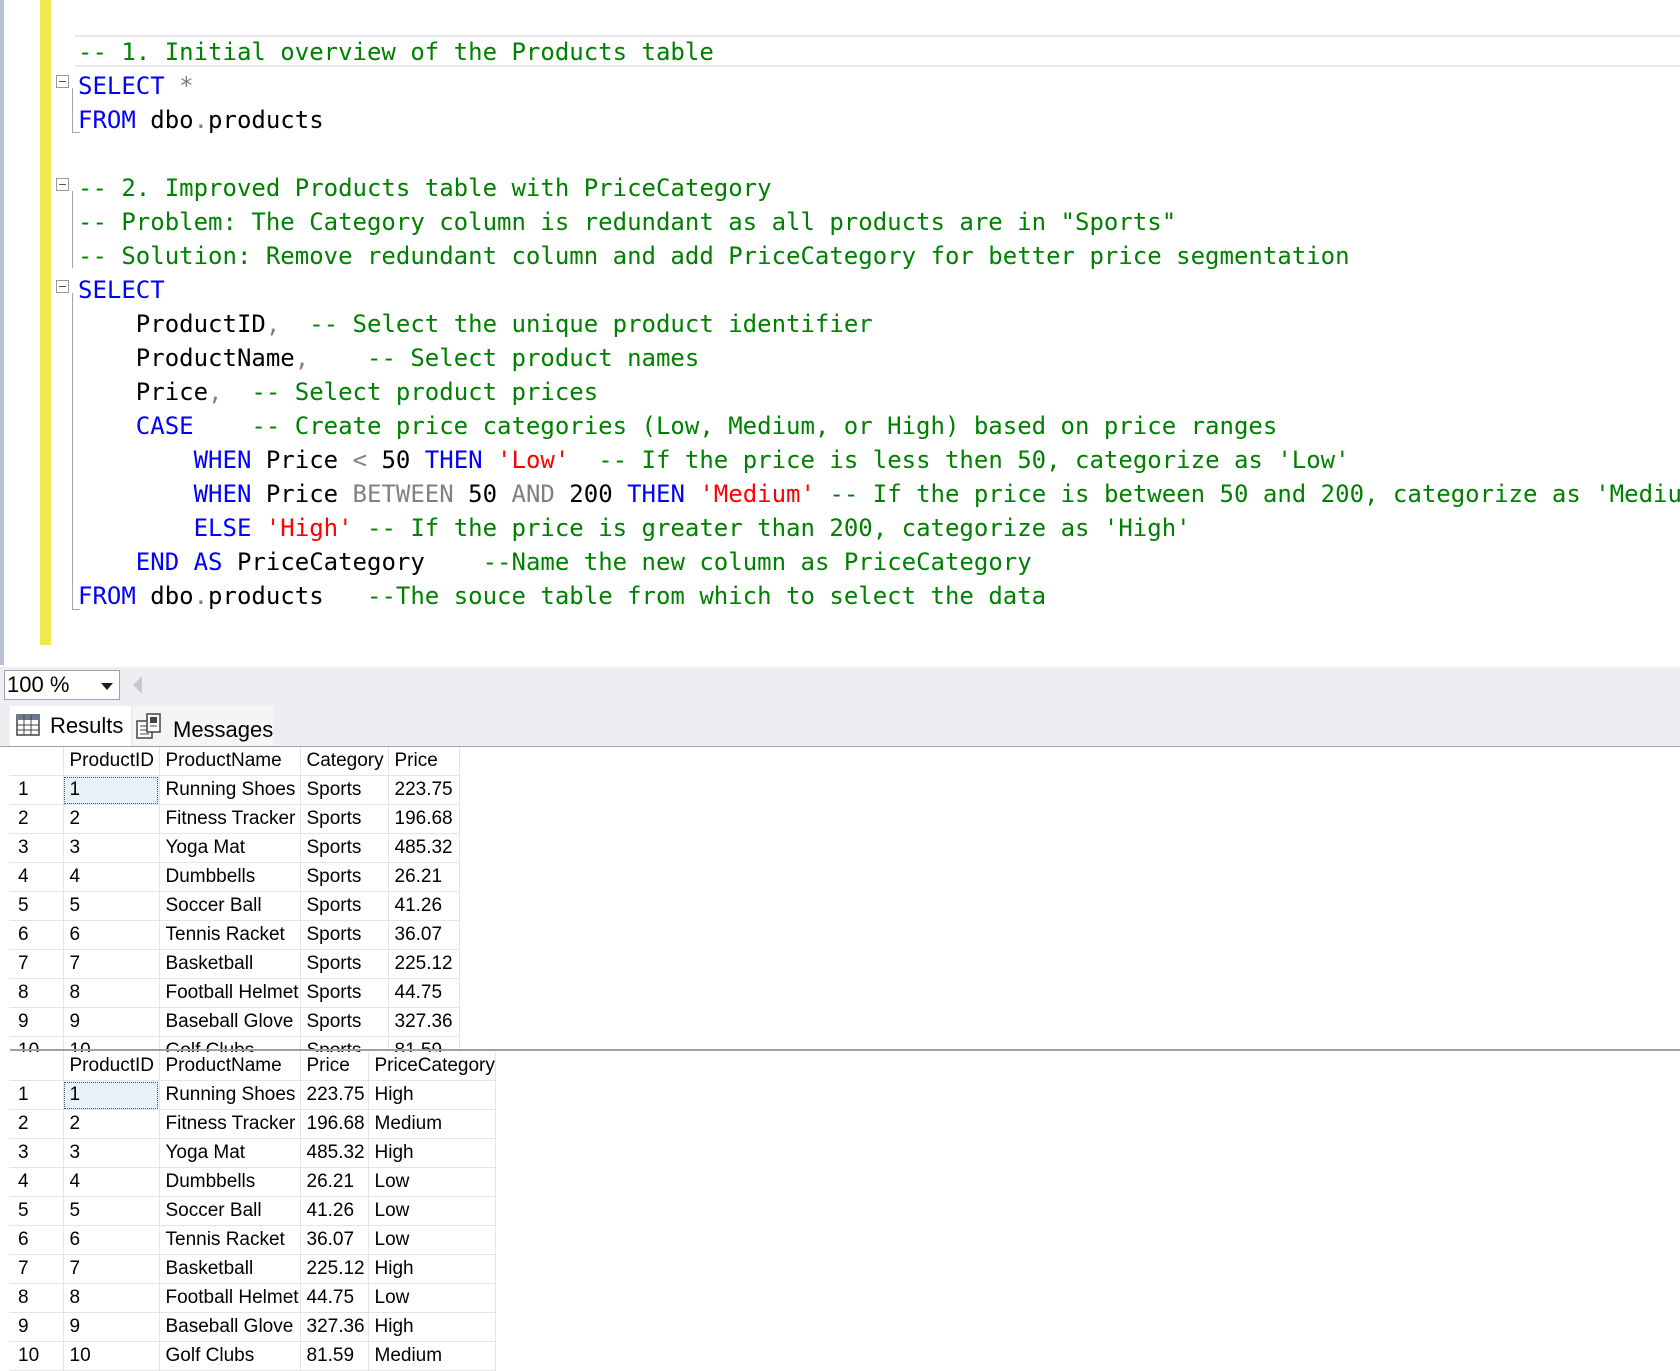 This screenshot has height=1371, width=1680. I want to click on tab-results: Results, so click(70, 726).